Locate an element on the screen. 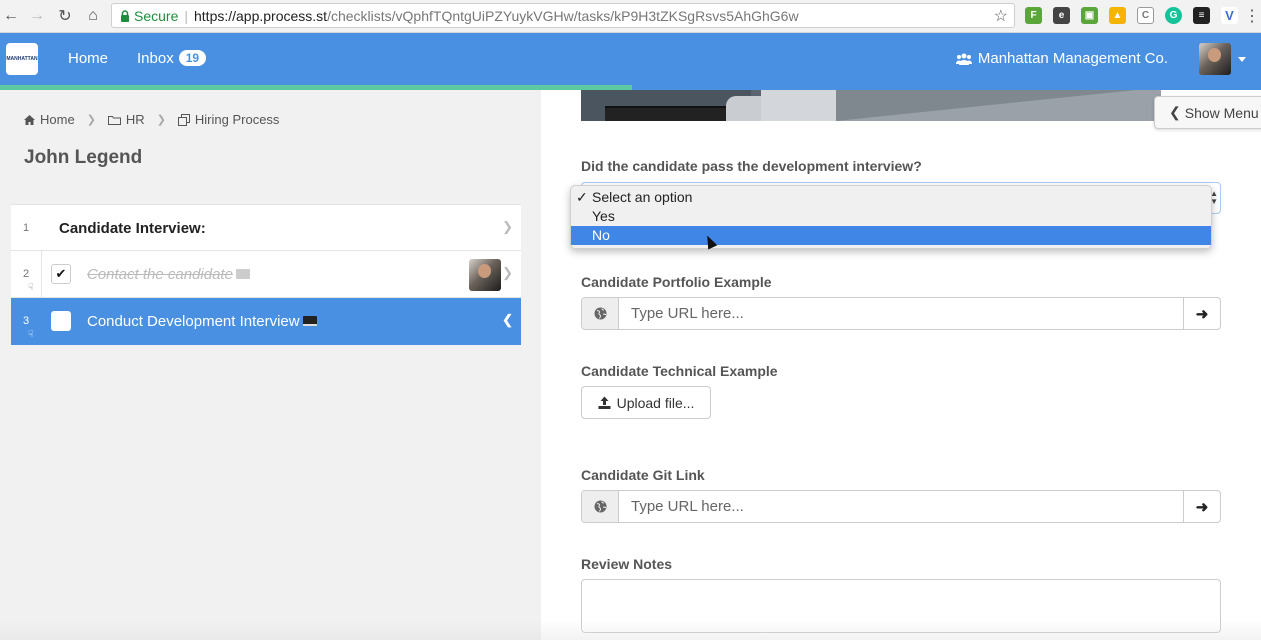 The width and height of the screenshot is (1261, 640). task-checkbox is located at coordinates (61, 321).